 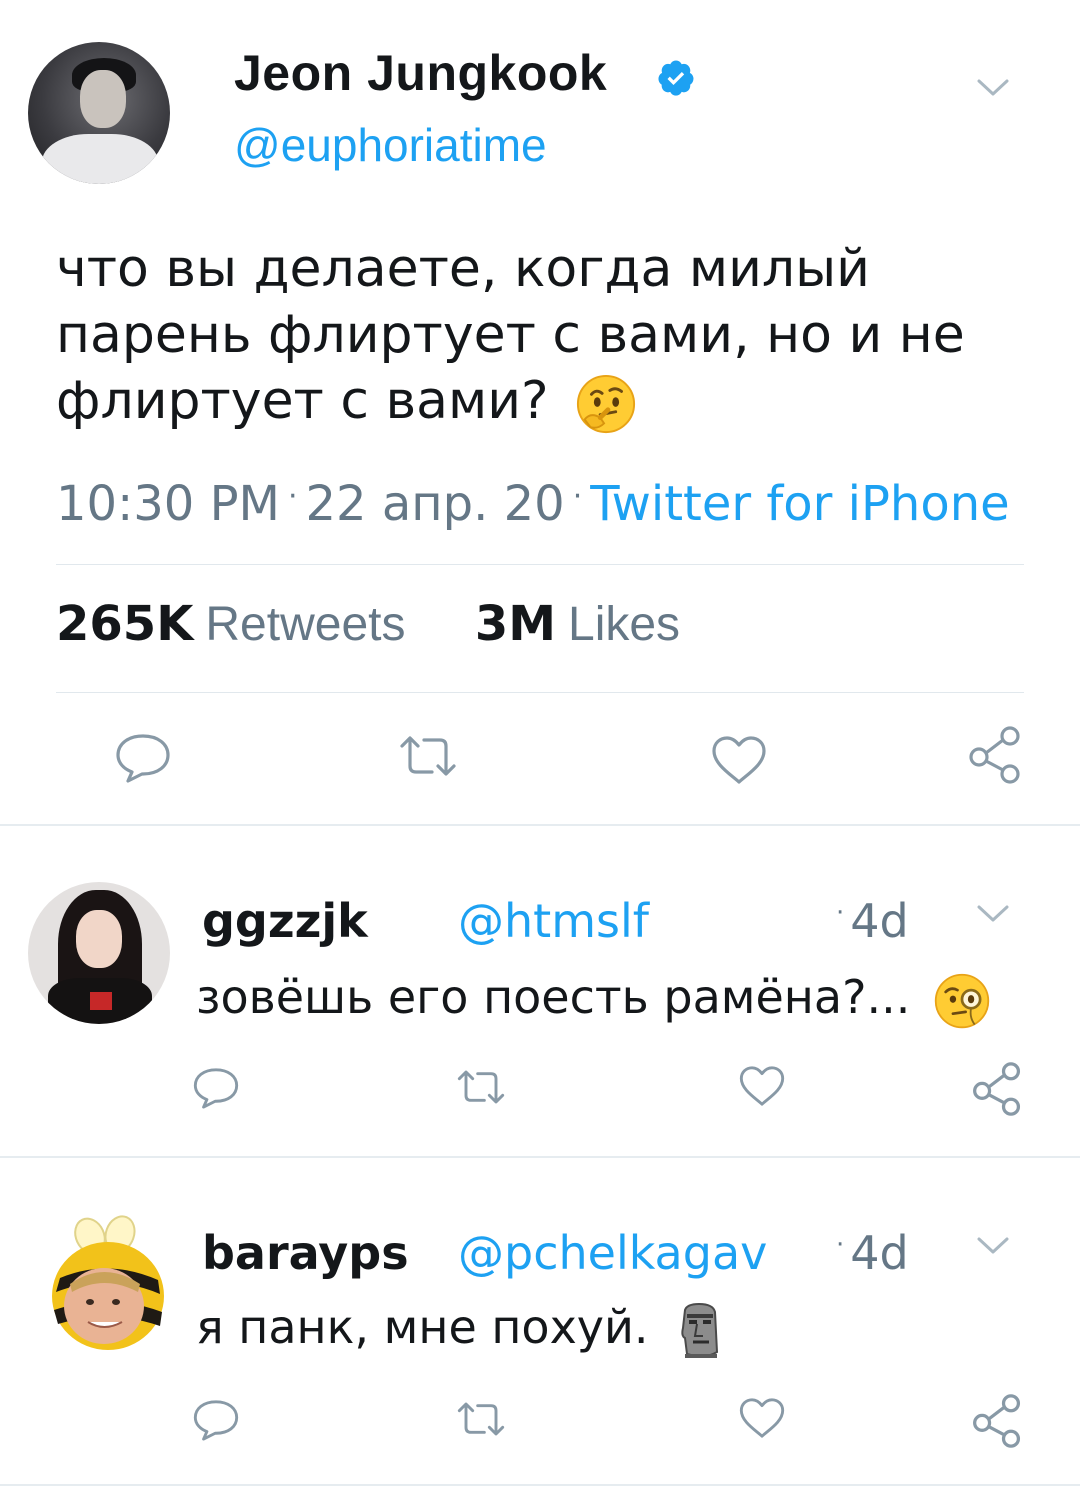 I want to click on moai-icon, so click(x=699, y=1331).